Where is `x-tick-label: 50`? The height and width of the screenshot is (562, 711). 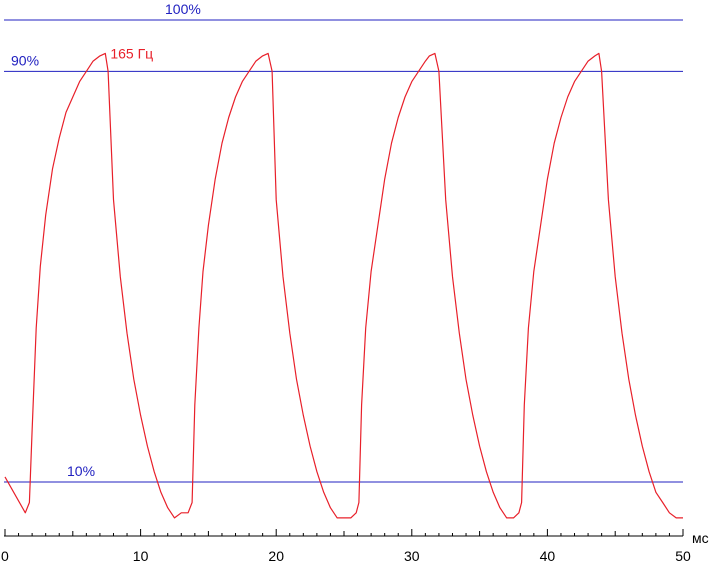
x-tick-label: 50 is located at coordinates (683, 555).